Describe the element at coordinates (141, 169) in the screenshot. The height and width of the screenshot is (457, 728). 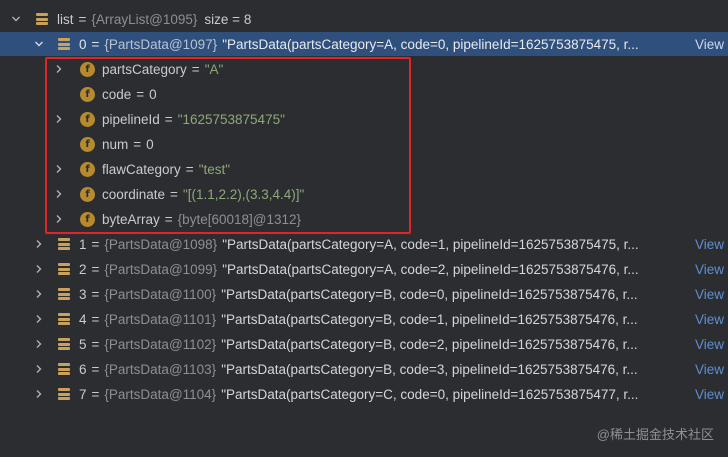
I see `field-name: flawCategory` at that location.